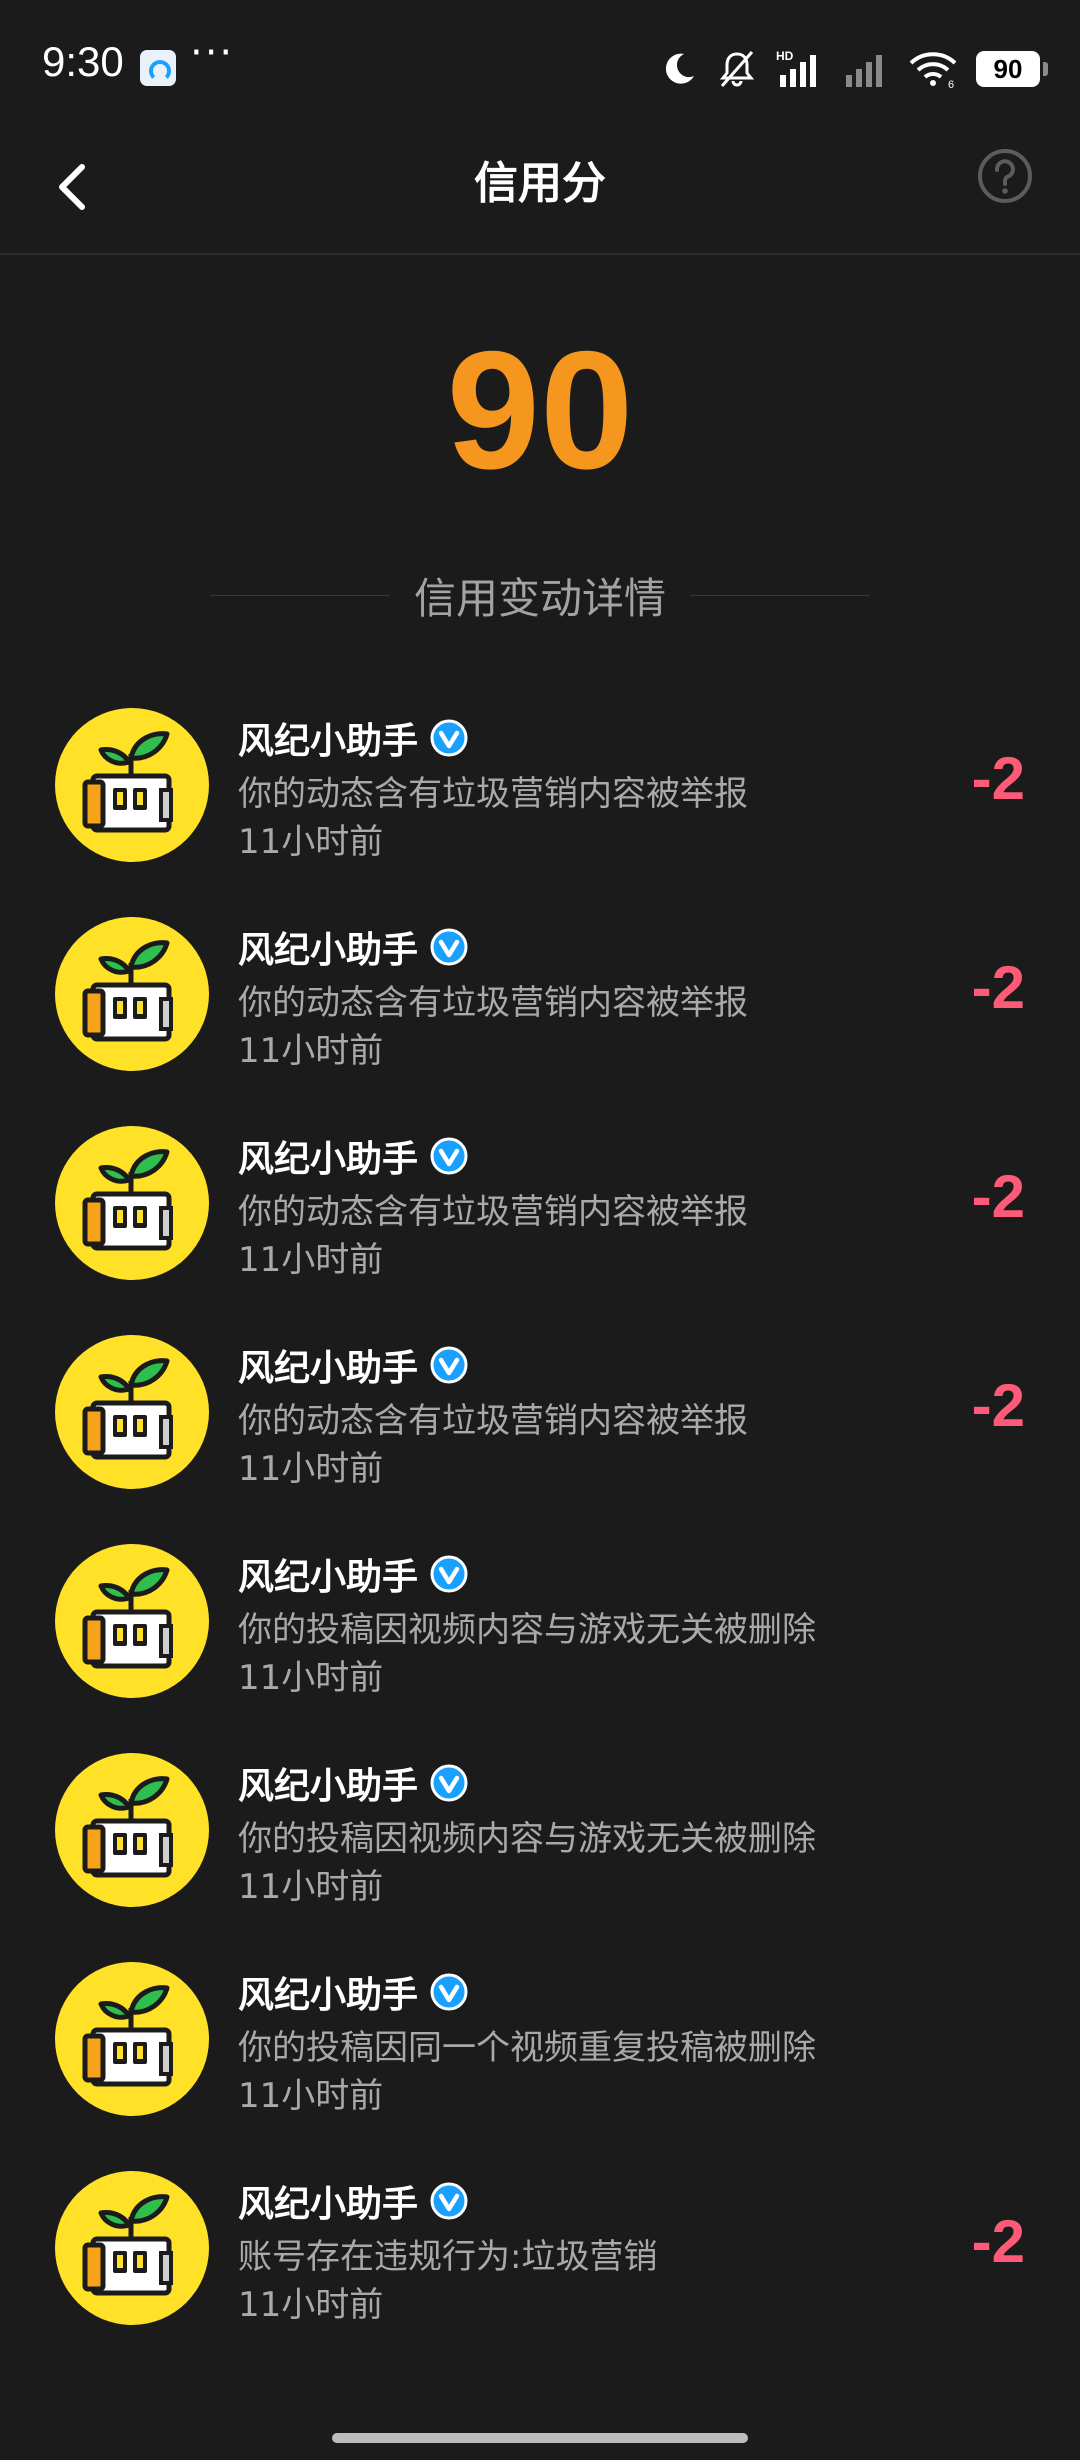 The image size is (1080, 2460). Describe the element at coordinates (540, 183) in the screenshot. I see `page-title: 信用分` at that location.